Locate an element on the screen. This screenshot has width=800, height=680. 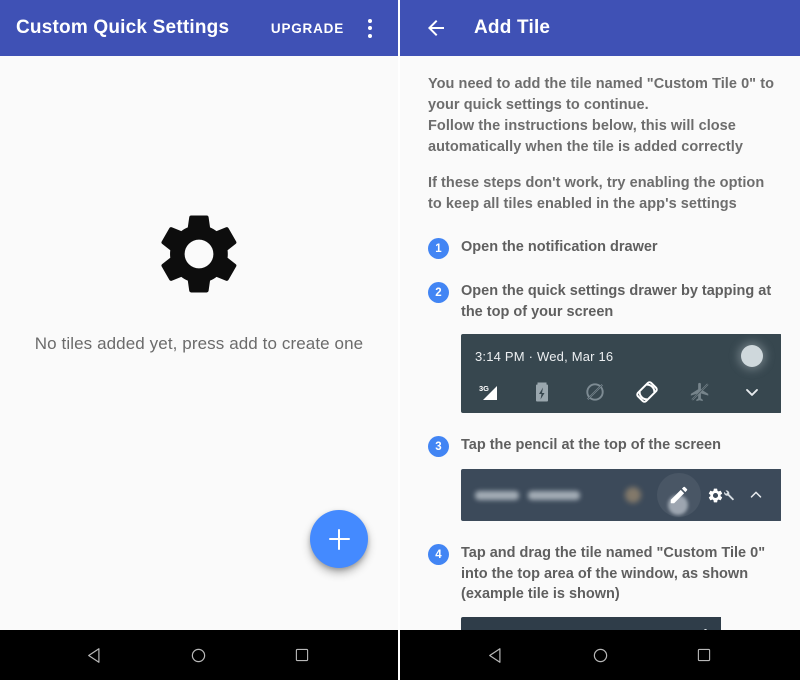
left-appbar: Custom Quick Settings UPGRADE is located at coordinates (199, 28).